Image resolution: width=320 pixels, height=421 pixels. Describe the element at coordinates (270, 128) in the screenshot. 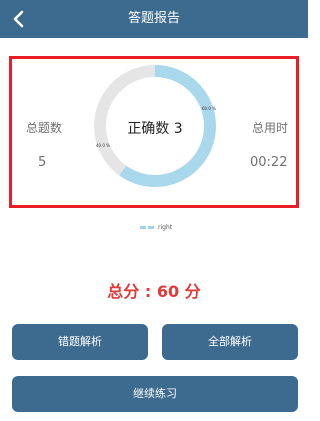

I see `total-time-label: 总用时` at that location.